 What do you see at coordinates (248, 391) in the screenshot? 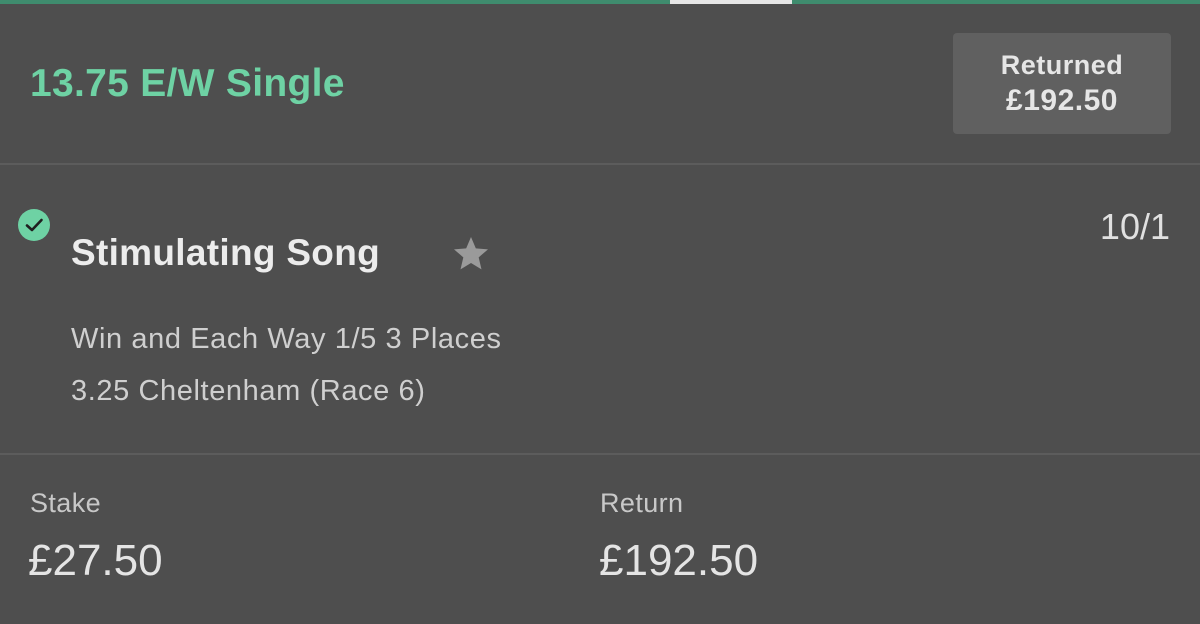
I see `event-description: 3.25 Cheltenham (Race 6)` at bounding box center [248, 391].